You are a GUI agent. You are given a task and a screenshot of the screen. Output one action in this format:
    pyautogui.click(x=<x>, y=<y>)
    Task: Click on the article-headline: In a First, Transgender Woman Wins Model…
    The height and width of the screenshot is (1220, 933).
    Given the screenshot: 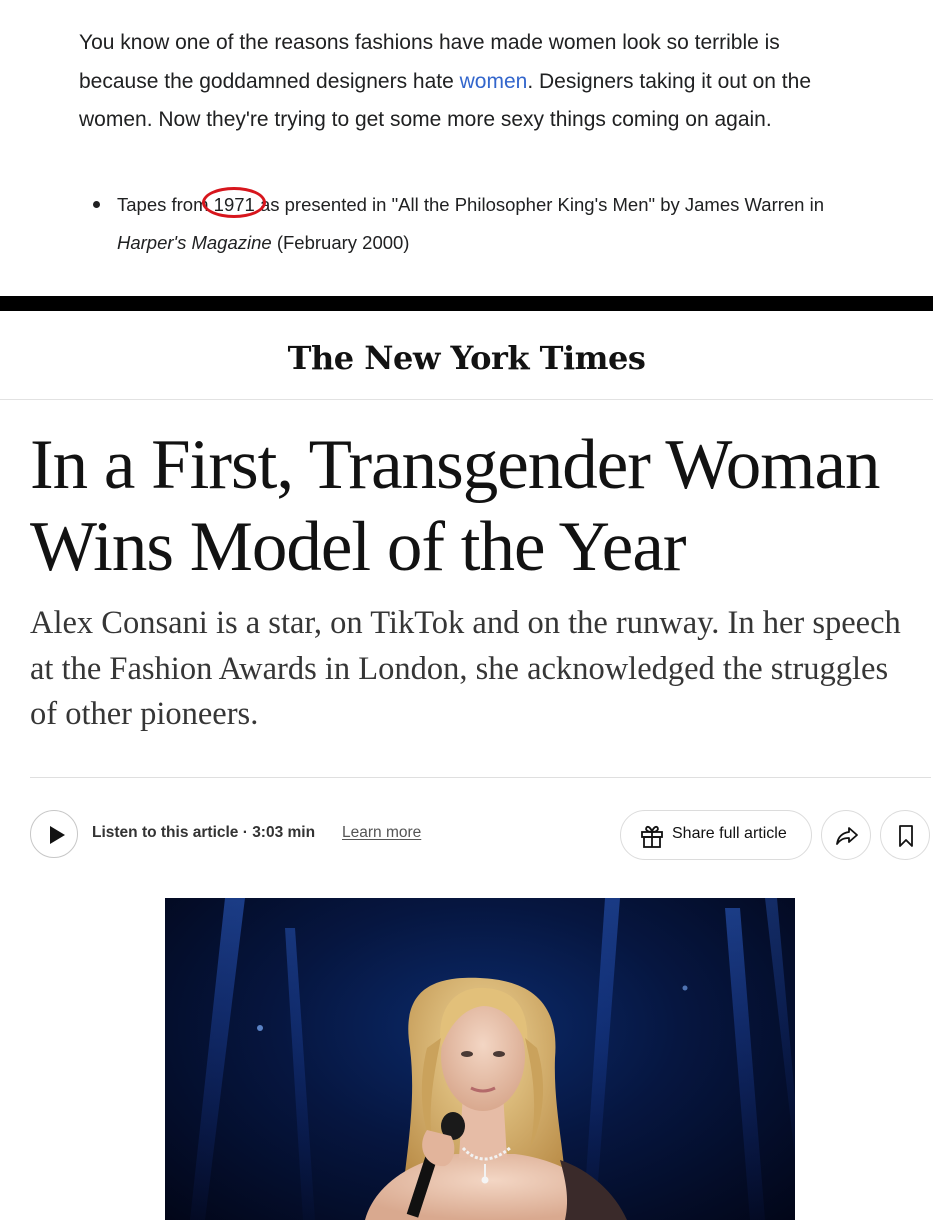 What is the action you would take?
    pyautogui.click(x=455, y=506)
    